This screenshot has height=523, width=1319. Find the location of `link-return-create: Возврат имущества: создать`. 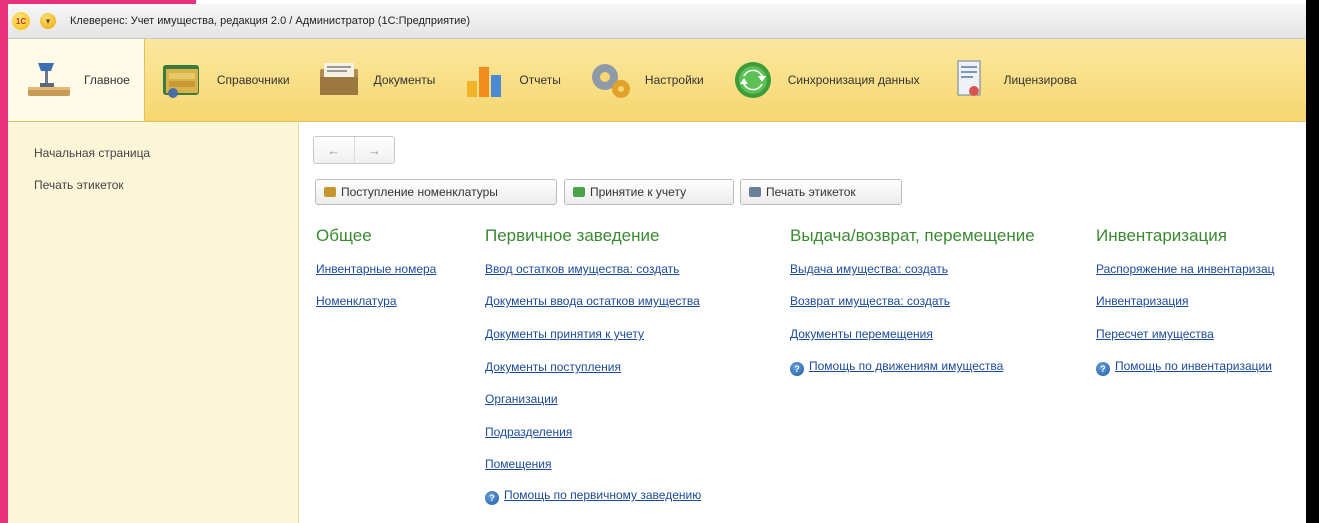

link-return-create: Возврат имущества: создать is located at coordinates (870, 301).